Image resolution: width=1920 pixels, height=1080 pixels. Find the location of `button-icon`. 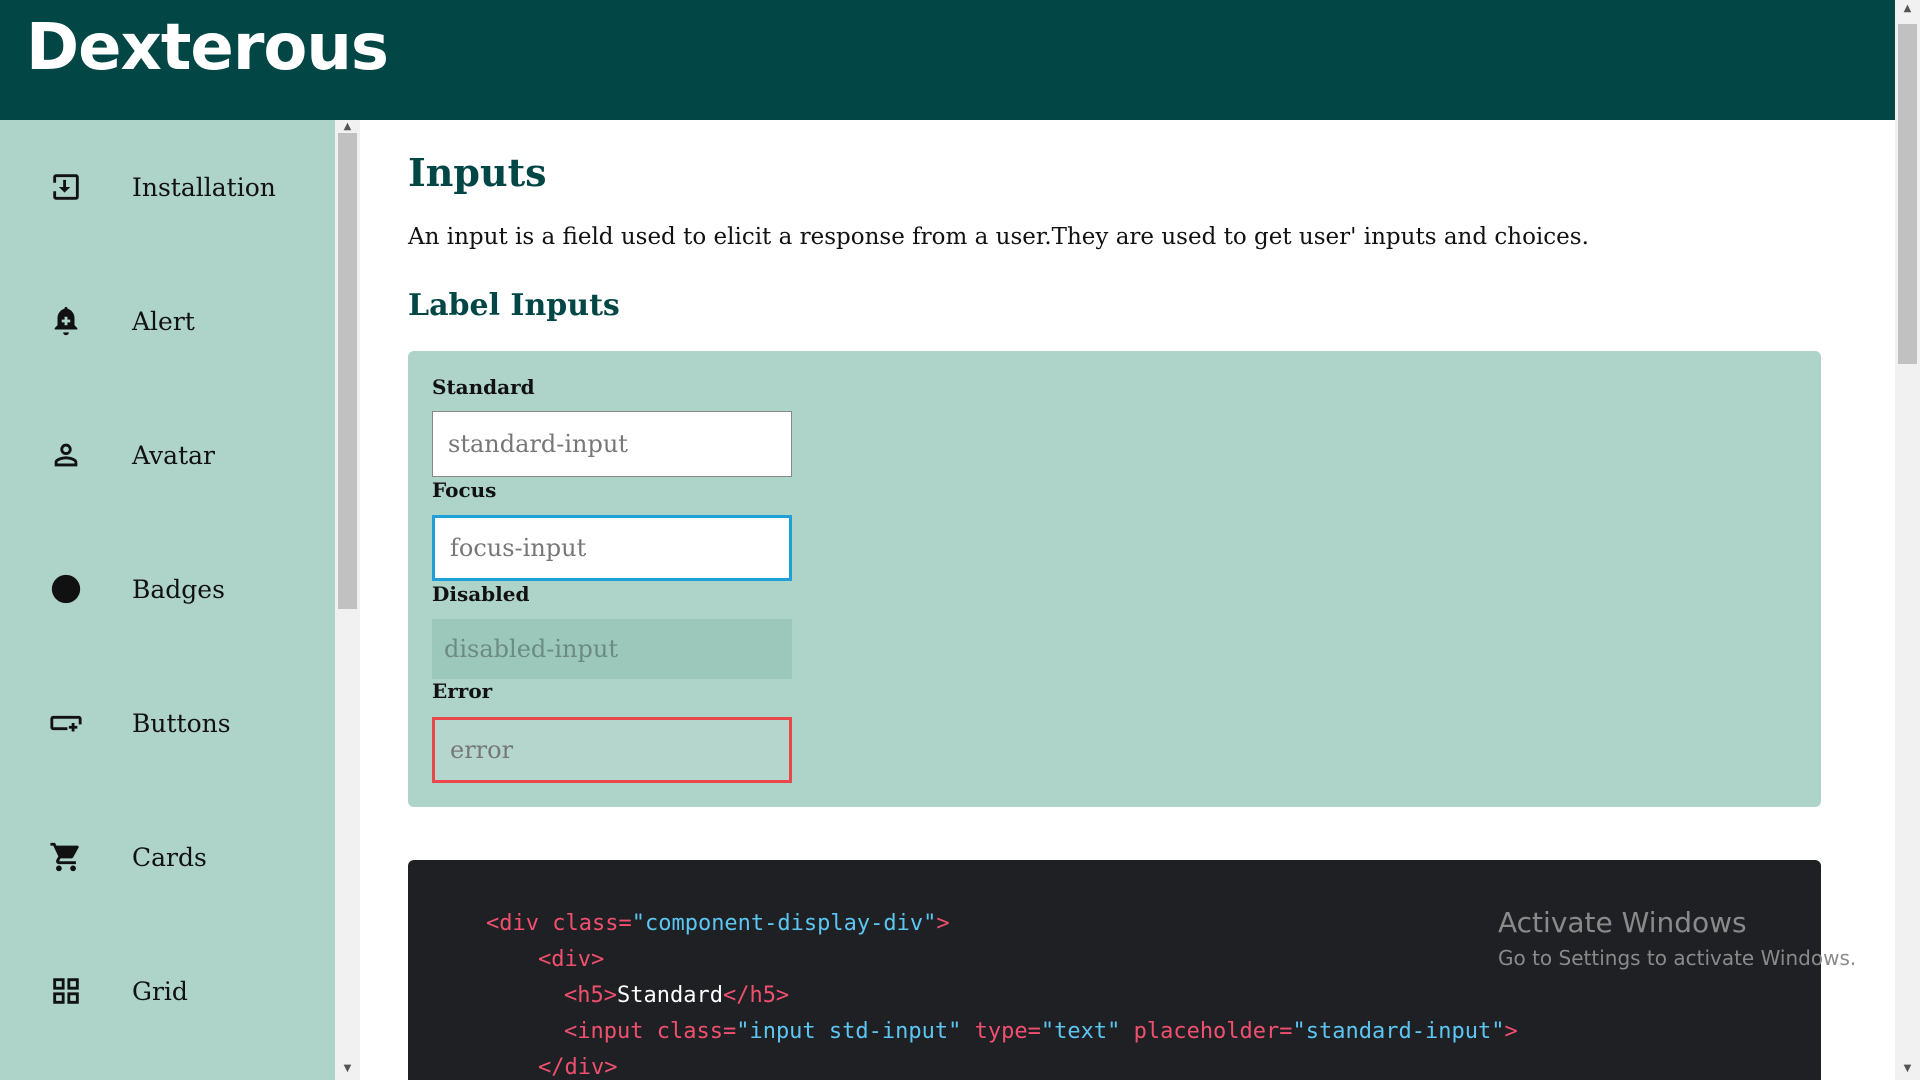

button-icon is located at coordinates (66, 723).